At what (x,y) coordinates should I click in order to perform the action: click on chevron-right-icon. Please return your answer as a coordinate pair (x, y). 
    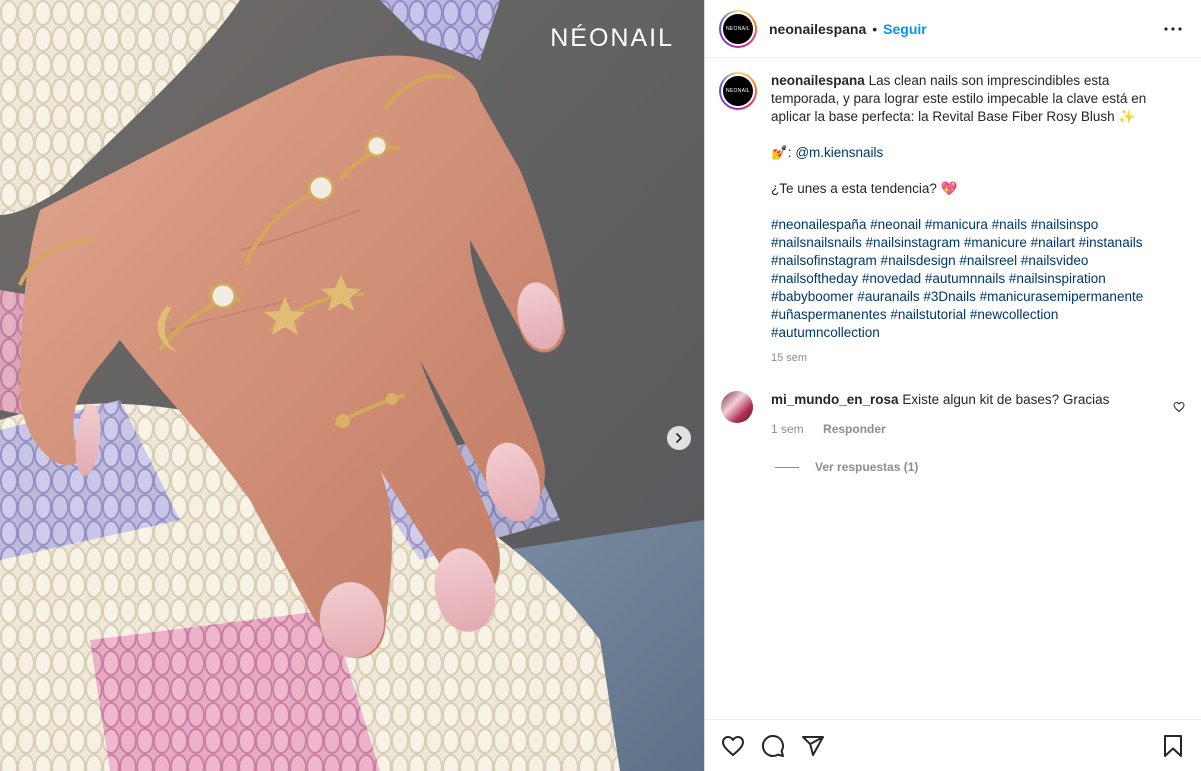
    Looking at the image, I should click on (679, 438).